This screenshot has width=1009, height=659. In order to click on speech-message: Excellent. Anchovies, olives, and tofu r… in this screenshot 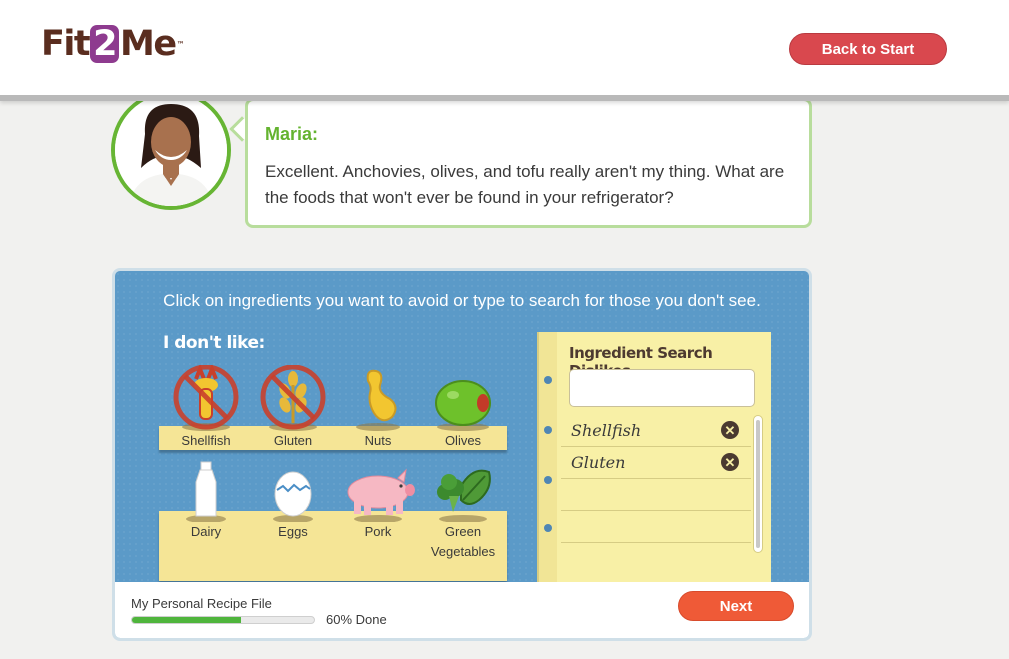, I will do `click(525, 184)`.